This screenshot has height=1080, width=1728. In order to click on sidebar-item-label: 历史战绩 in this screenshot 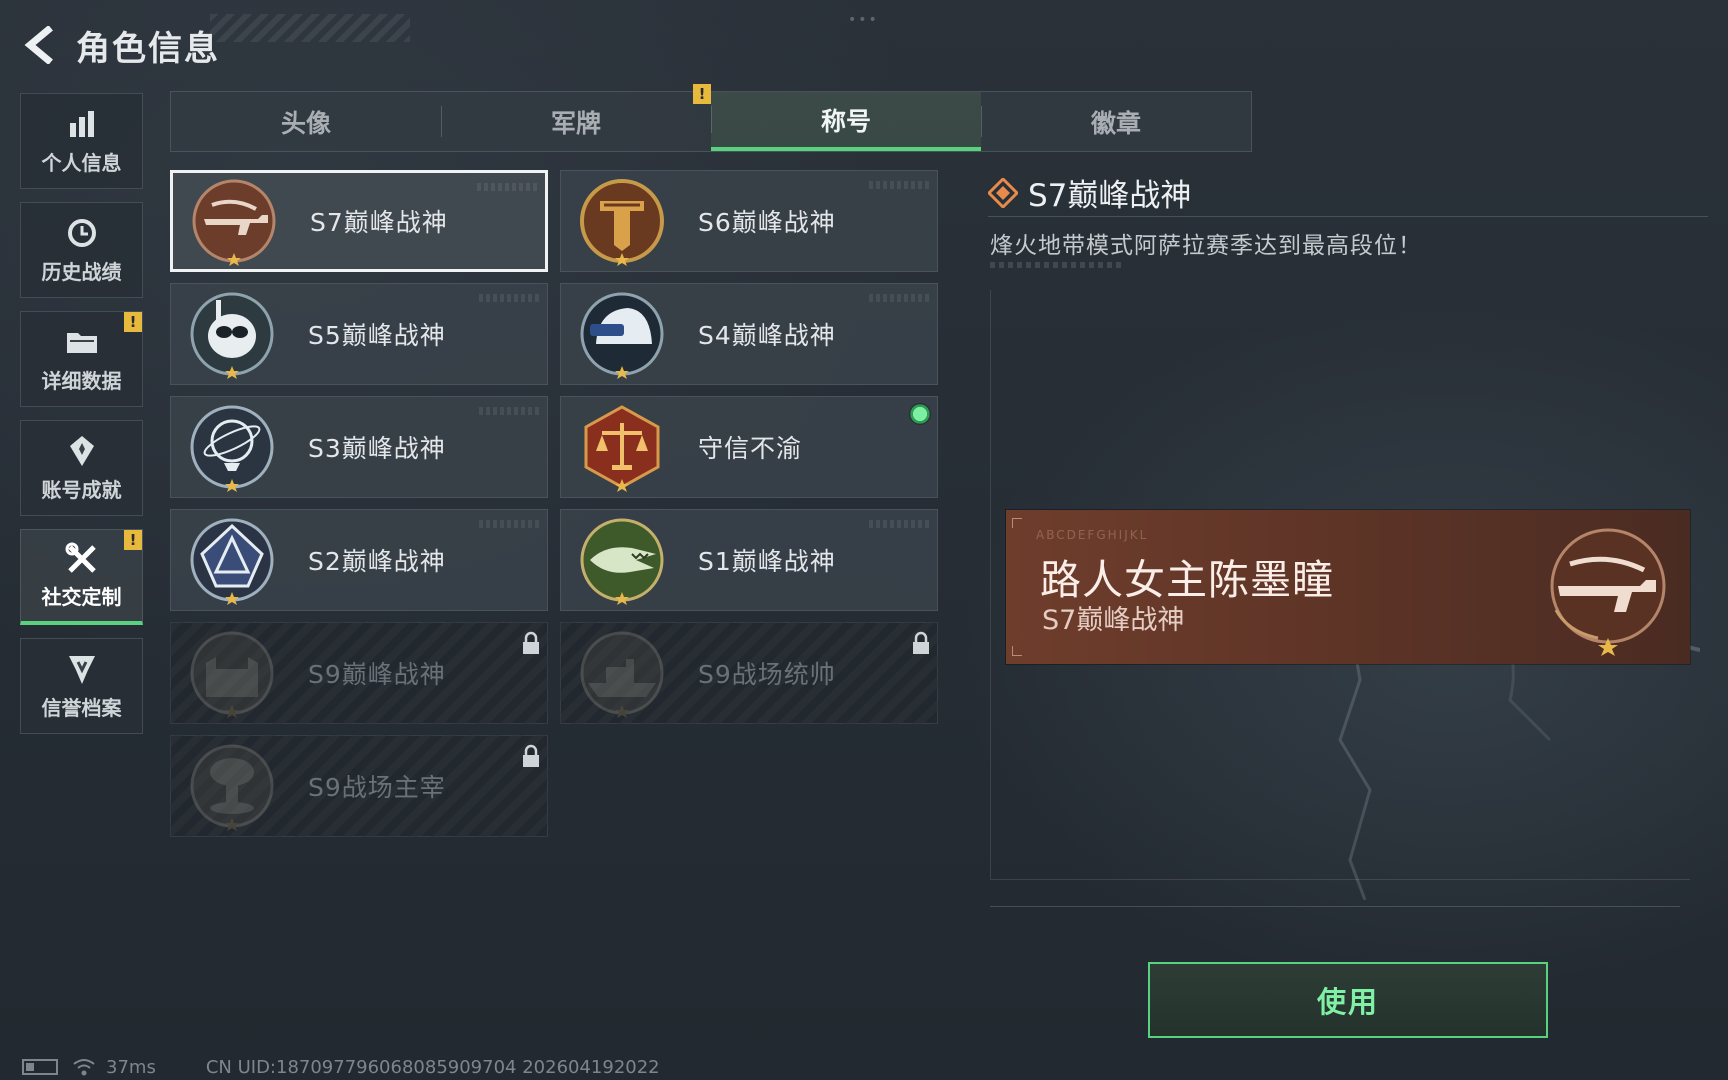, I will do `click(81, 271)`.